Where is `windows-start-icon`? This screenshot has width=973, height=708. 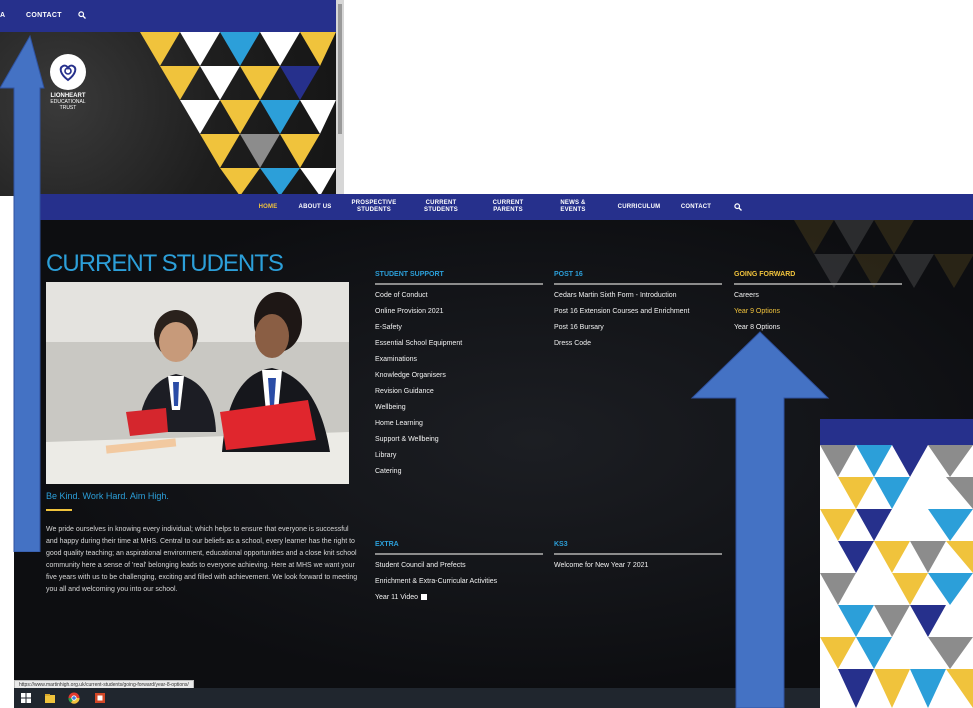
windows-start-icon is located at coordinates (26, 698).